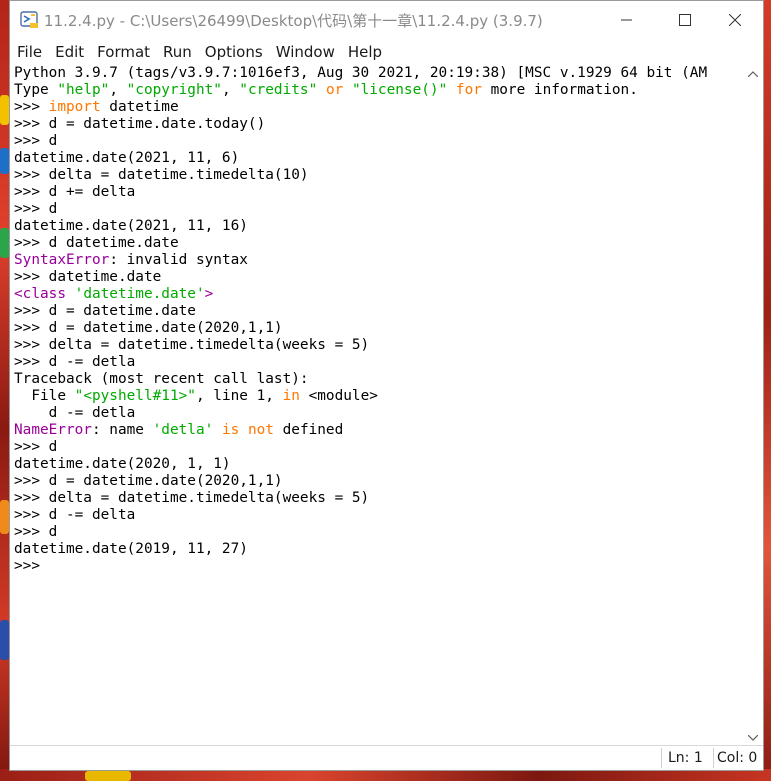  What do you see at coordinates (29, 52) in the screenshot?
I see `menu-file: File` at bounding box center [29, 52].